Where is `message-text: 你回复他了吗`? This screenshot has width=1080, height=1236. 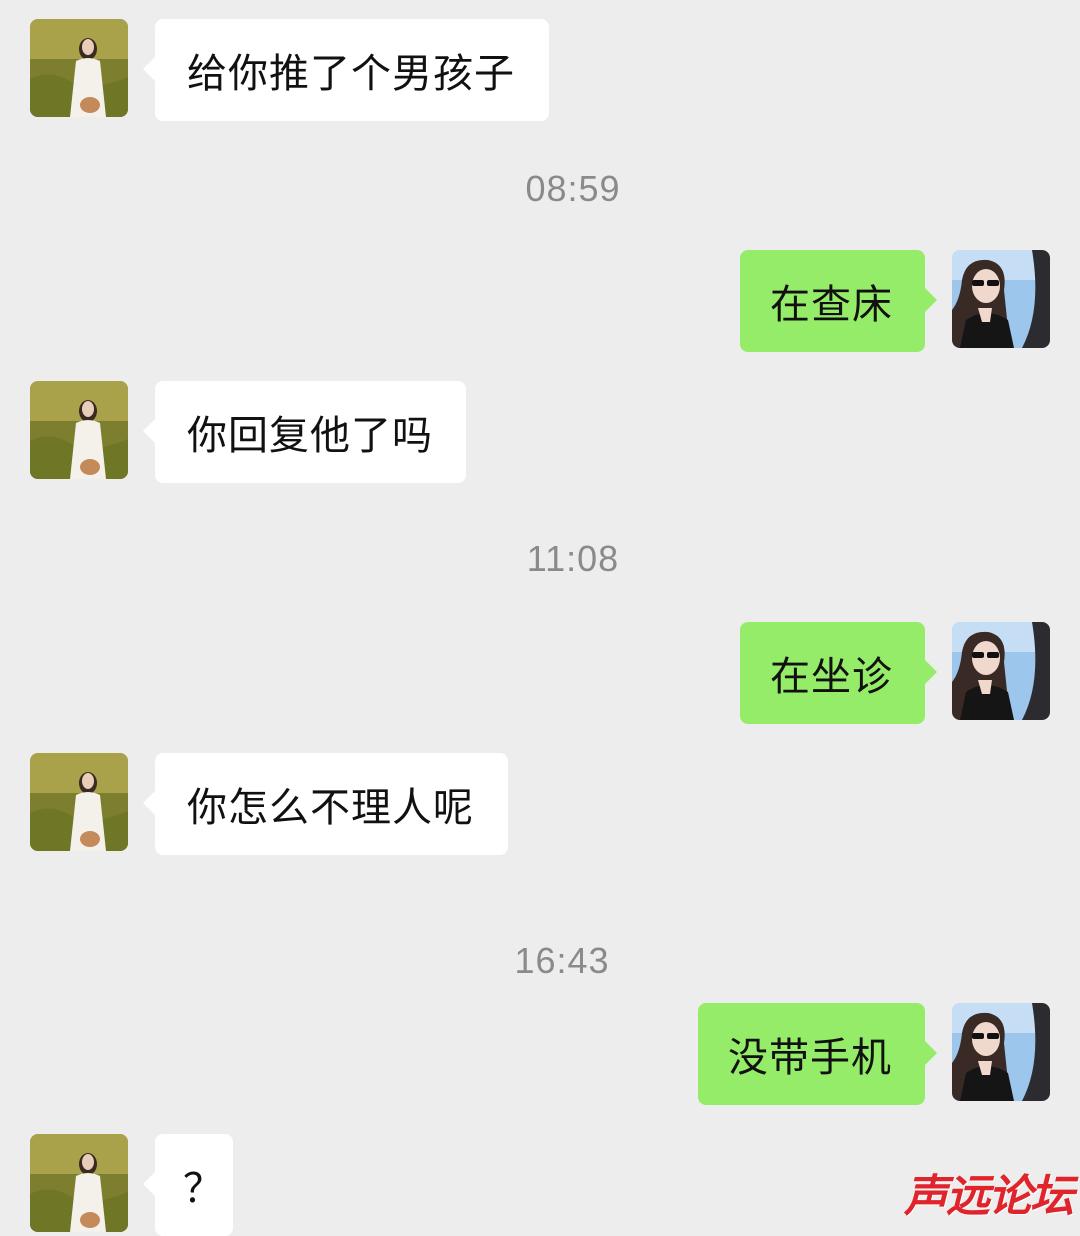 message-text: 你回复他了吗 is located at coordinates (310, 436).